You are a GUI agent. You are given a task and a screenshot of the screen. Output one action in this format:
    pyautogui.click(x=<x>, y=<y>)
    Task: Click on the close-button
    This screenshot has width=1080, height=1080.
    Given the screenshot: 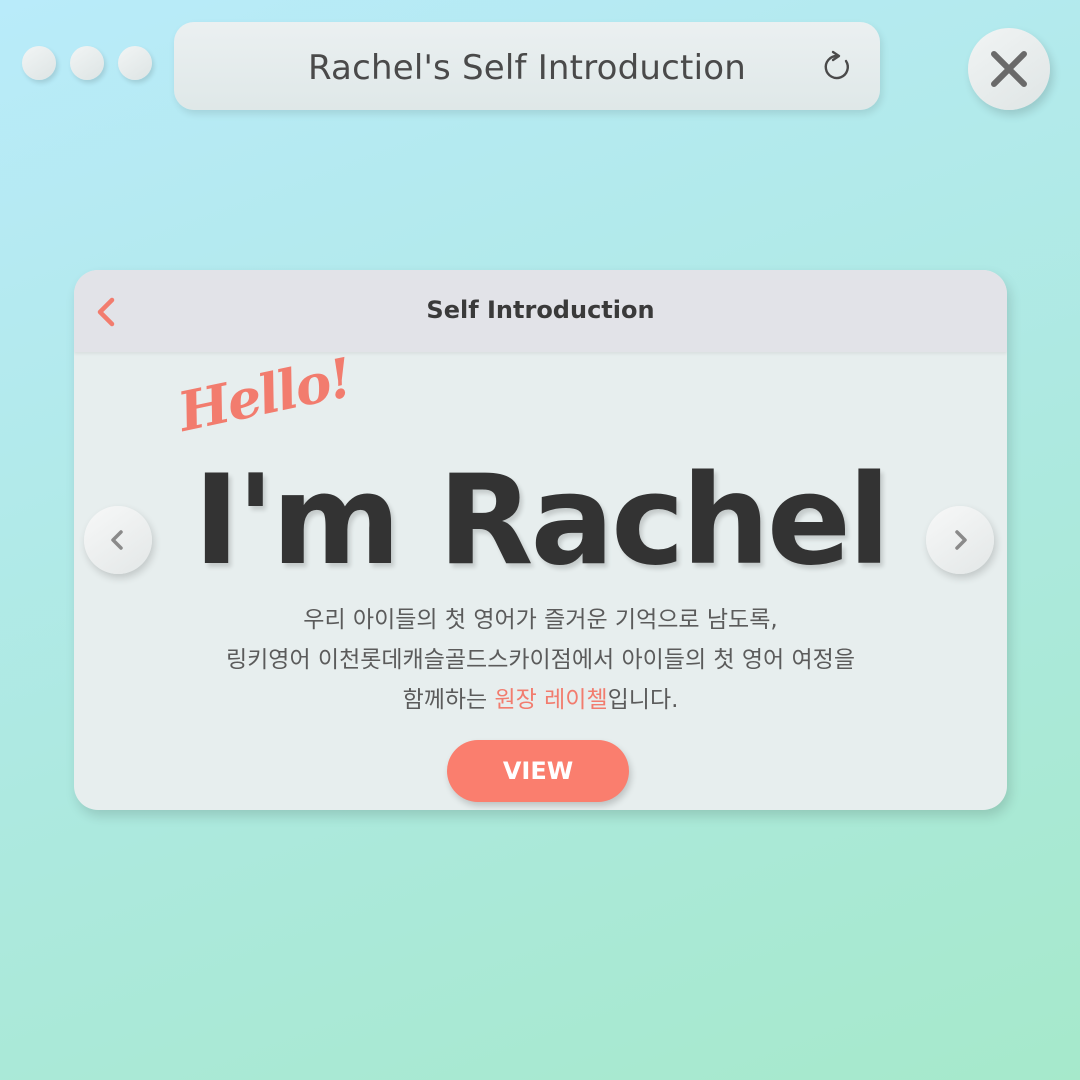 What is the action you would take?
    pyautogui.click(x=1009, y=69)
    